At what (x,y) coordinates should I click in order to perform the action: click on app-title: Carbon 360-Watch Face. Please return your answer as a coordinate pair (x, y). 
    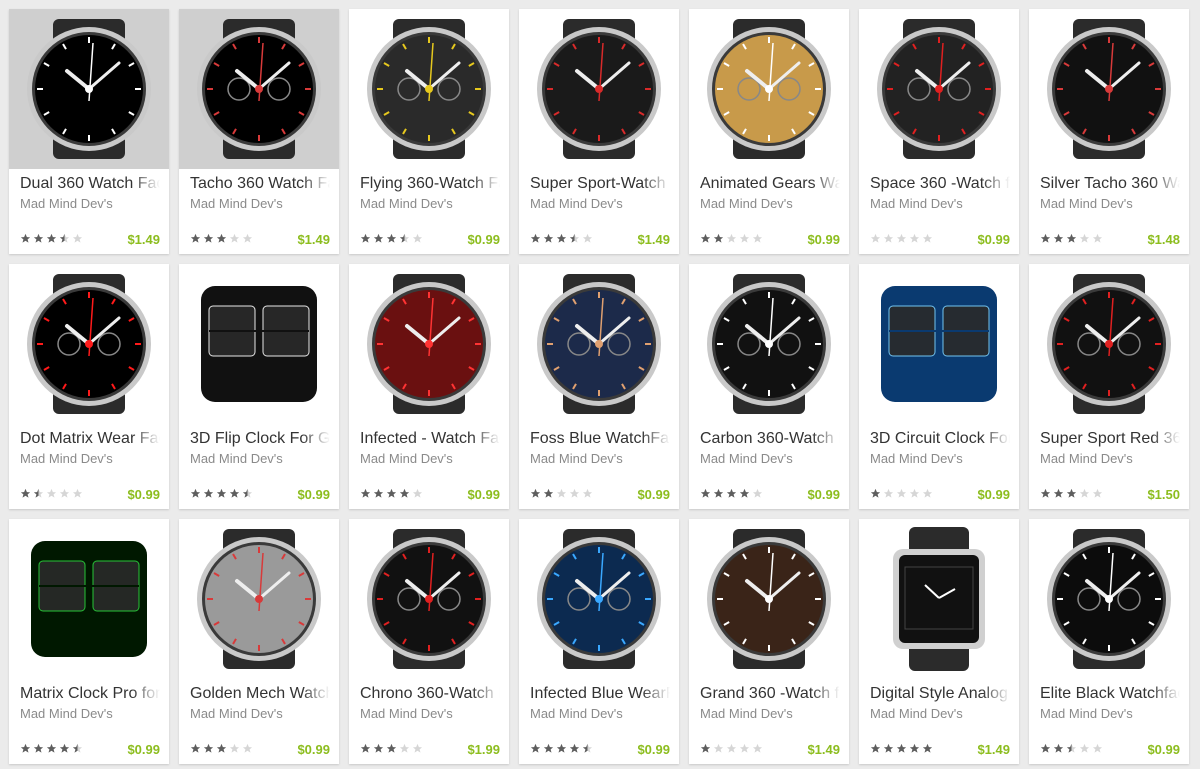
    Looking at the image, I should click on (770, 439).